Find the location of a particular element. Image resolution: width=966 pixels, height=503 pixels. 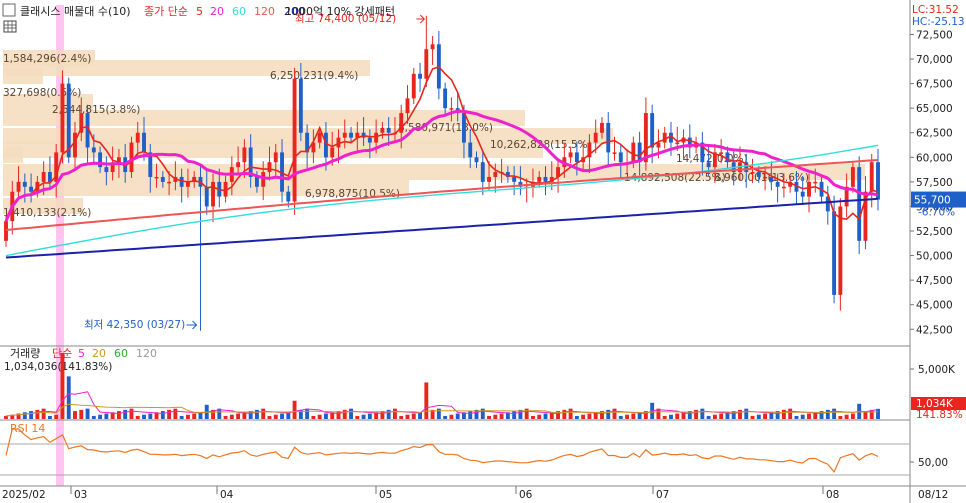

volume-profile-label: 14,472(0.0%) is located at coordinates (712, 159).